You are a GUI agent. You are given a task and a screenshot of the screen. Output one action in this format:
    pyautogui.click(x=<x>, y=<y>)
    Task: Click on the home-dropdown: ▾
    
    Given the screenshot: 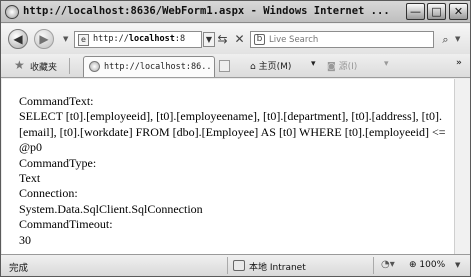 What is the action you would take?
    pyautogui.click(x=313, y=64)
    